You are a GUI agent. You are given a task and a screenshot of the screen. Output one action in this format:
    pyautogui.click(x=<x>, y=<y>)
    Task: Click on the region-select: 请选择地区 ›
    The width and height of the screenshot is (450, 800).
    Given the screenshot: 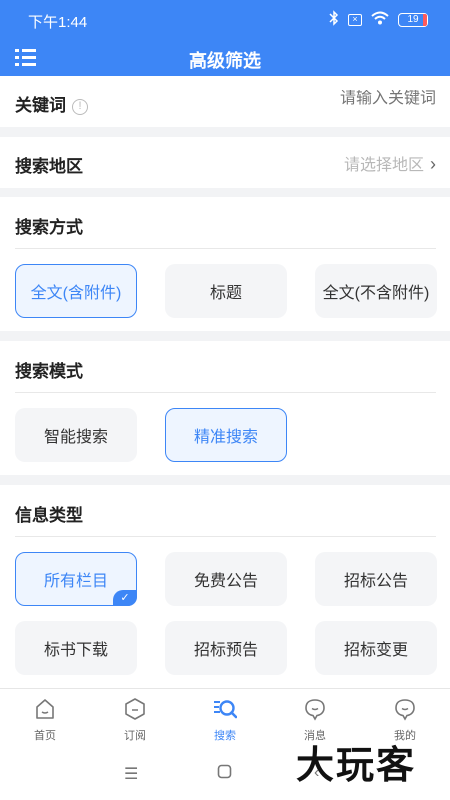 What is the action you would take?
    pyautogui.click(x=390, y=163)
    